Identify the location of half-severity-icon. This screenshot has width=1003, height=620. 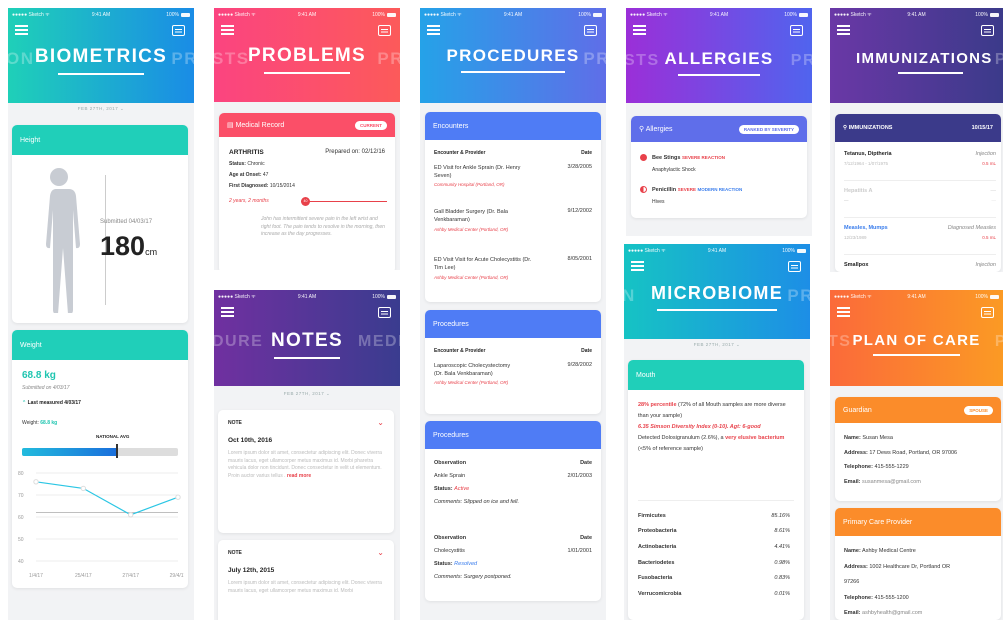
(643, 190).